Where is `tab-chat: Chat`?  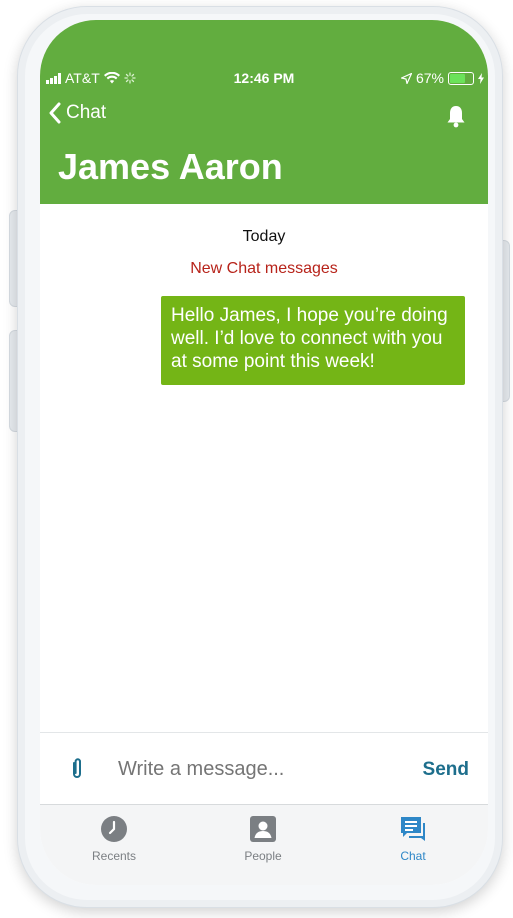
tab-chat: Chat is located at coordinates (413, 839).